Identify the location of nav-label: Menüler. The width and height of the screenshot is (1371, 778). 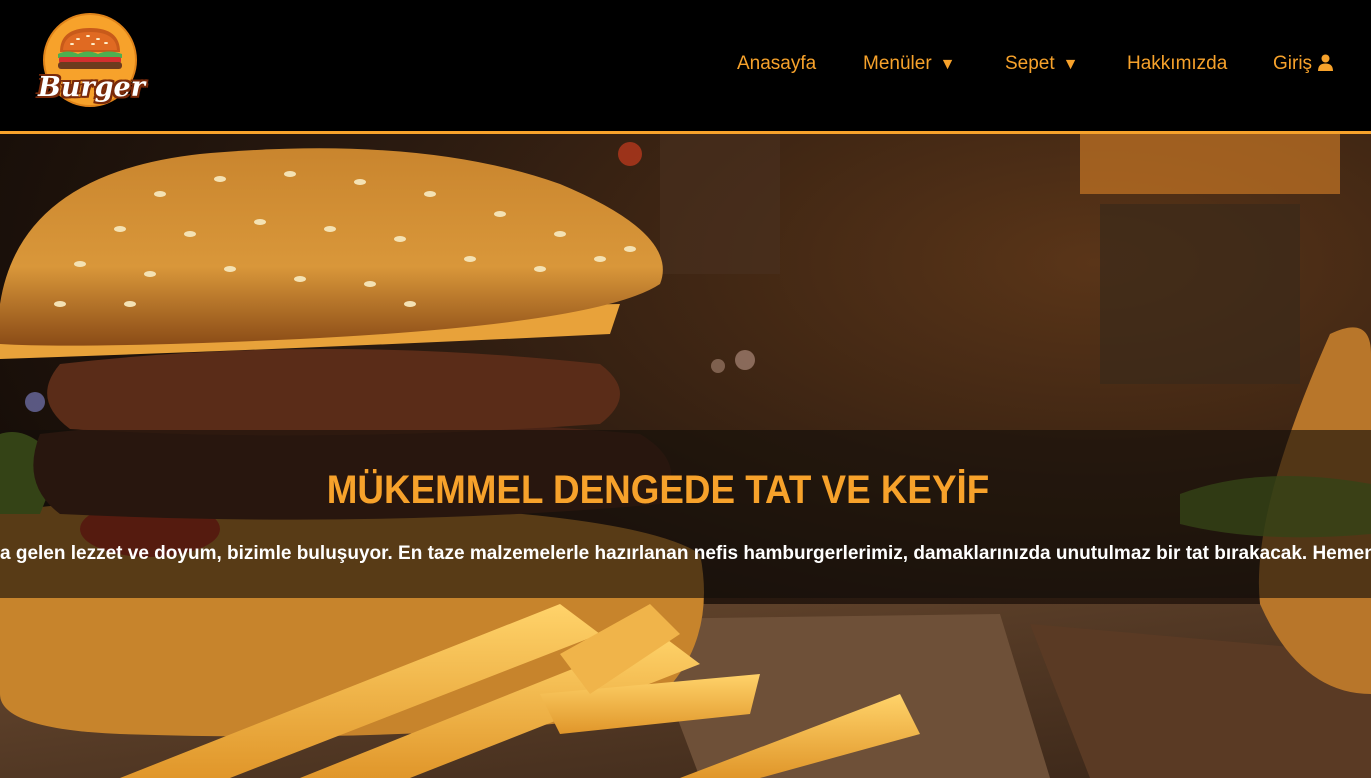
(897, 63).